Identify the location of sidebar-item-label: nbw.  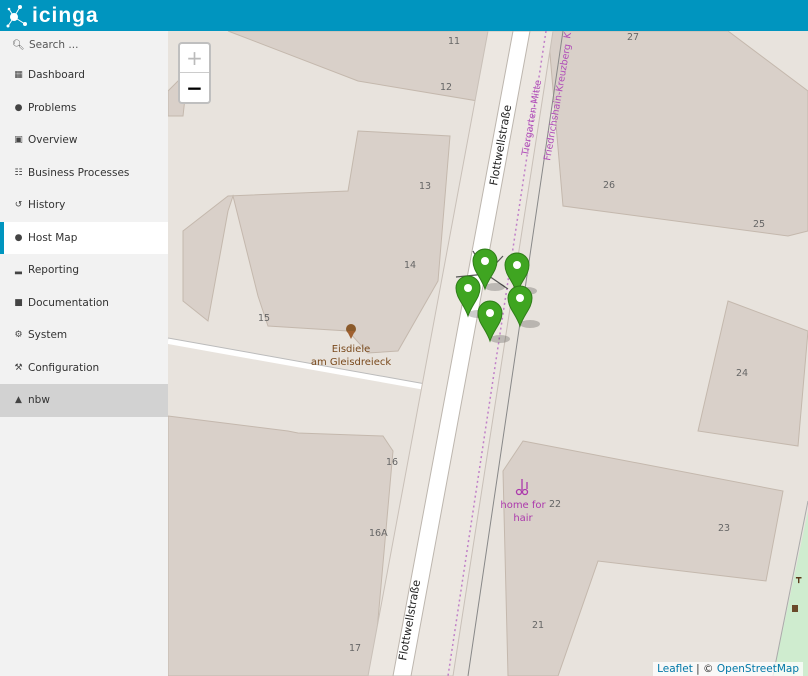
(39, 400).